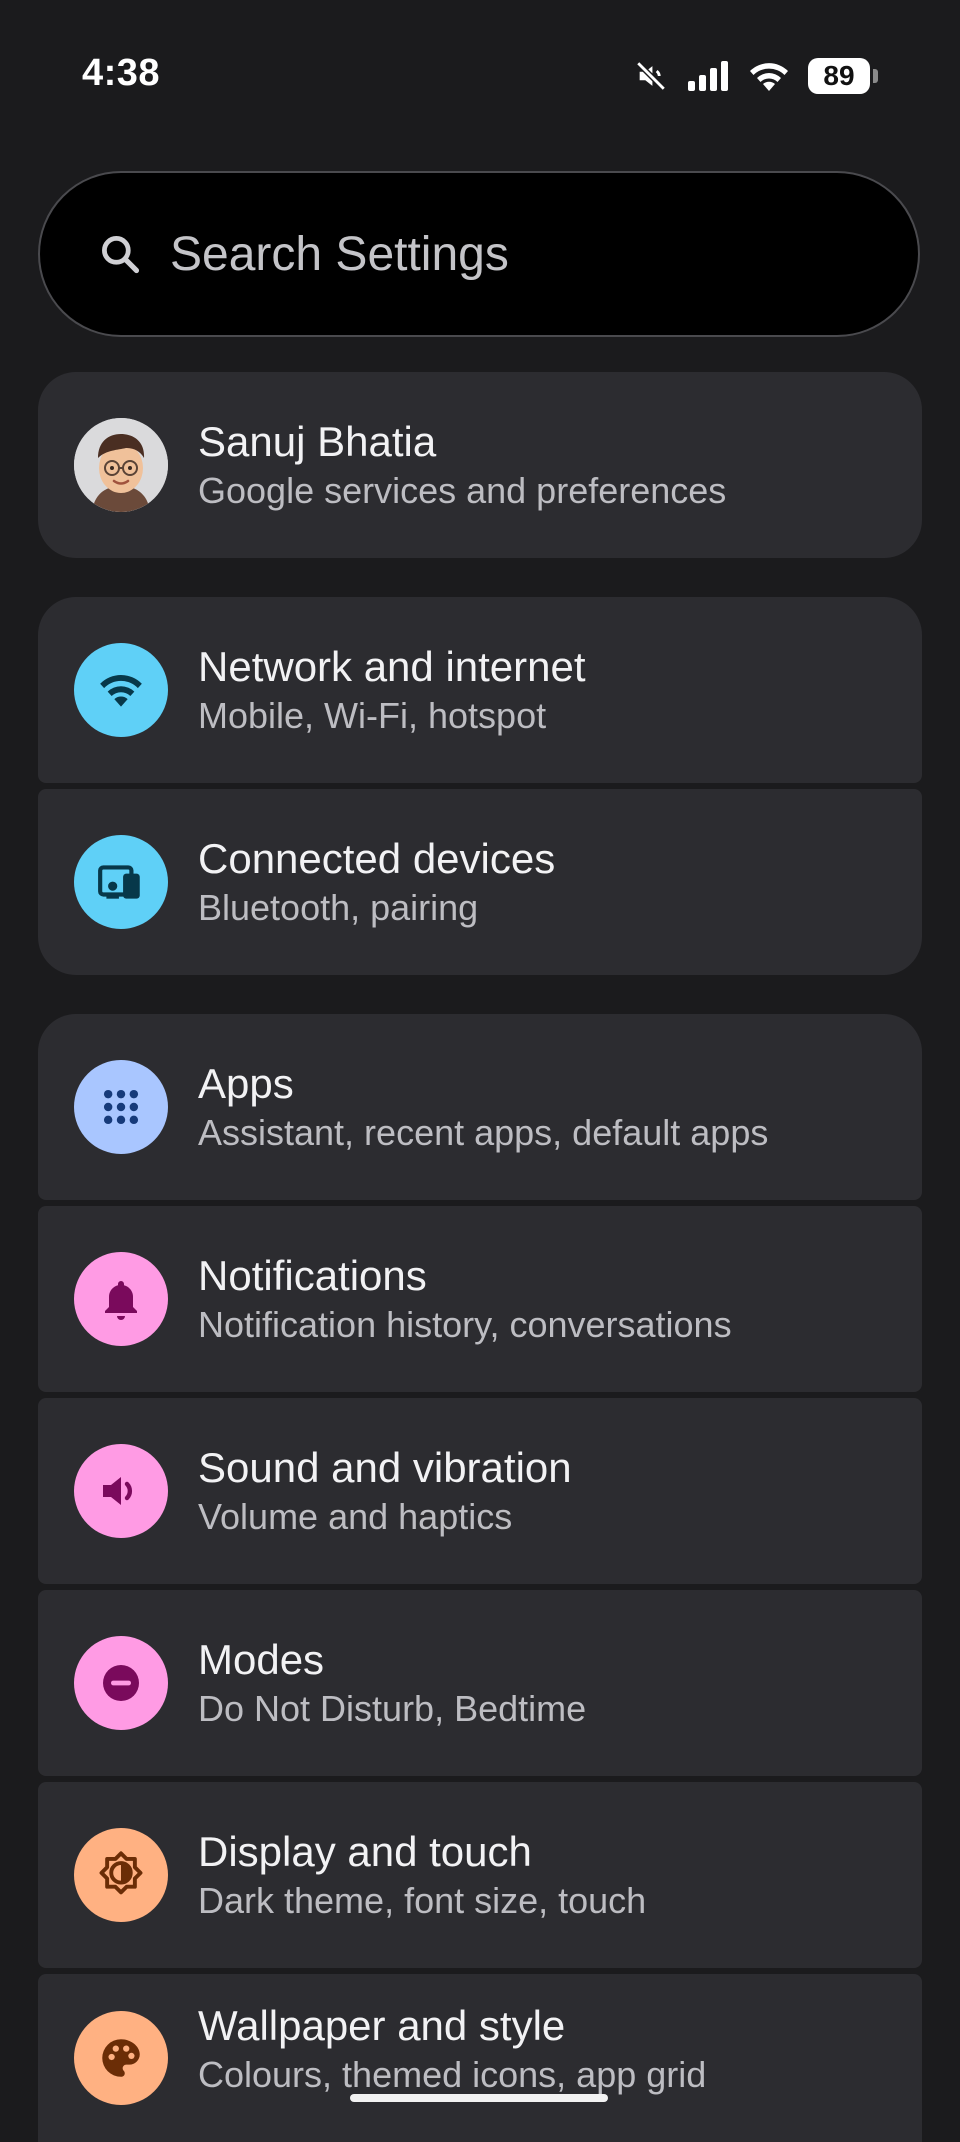 The height and width of the screenshot is (2142, 960). What do you see at coordinates (483, 1132) in the screenshot?
I see `item-subtitle: Assistant, recent apps, default apps` at bounding box center [483, 1132].